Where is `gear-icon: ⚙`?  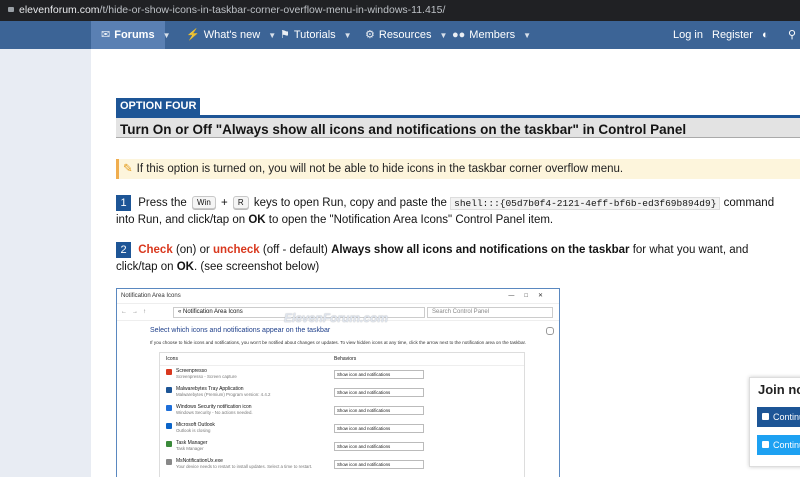 gear-icon: ⚙ is located at coordinates (370, 35).